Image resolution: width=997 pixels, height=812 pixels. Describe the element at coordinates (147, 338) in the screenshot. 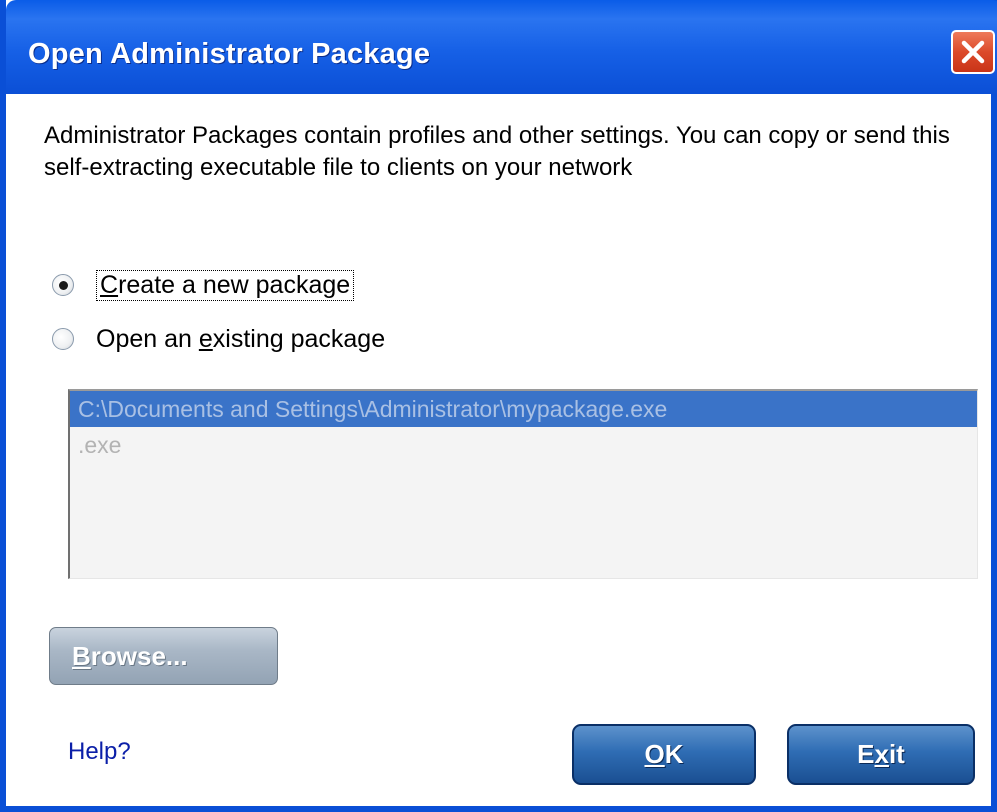

I see `label-open-prefix: Open an` at that location.